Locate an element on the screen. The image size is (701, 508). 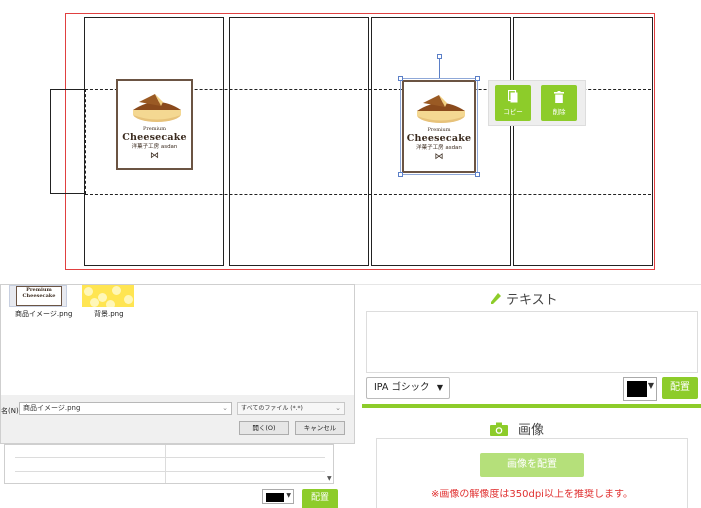
filetype-value: すべてのファイル (*.*) is located at coordinates (272, 408).